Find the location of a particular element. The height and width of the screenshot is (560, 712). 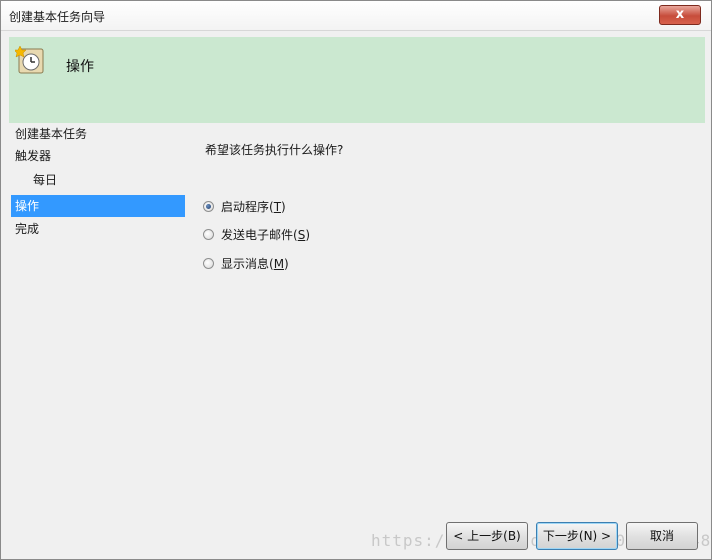

nav-step-action: 操作 is located at coordinates (98, 206).